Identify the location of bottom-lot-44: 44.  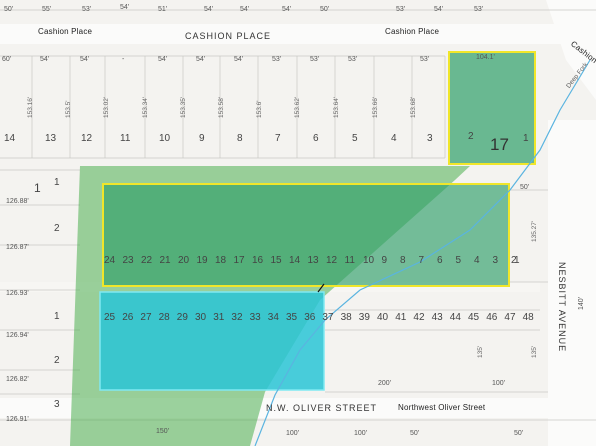
(455, 318).